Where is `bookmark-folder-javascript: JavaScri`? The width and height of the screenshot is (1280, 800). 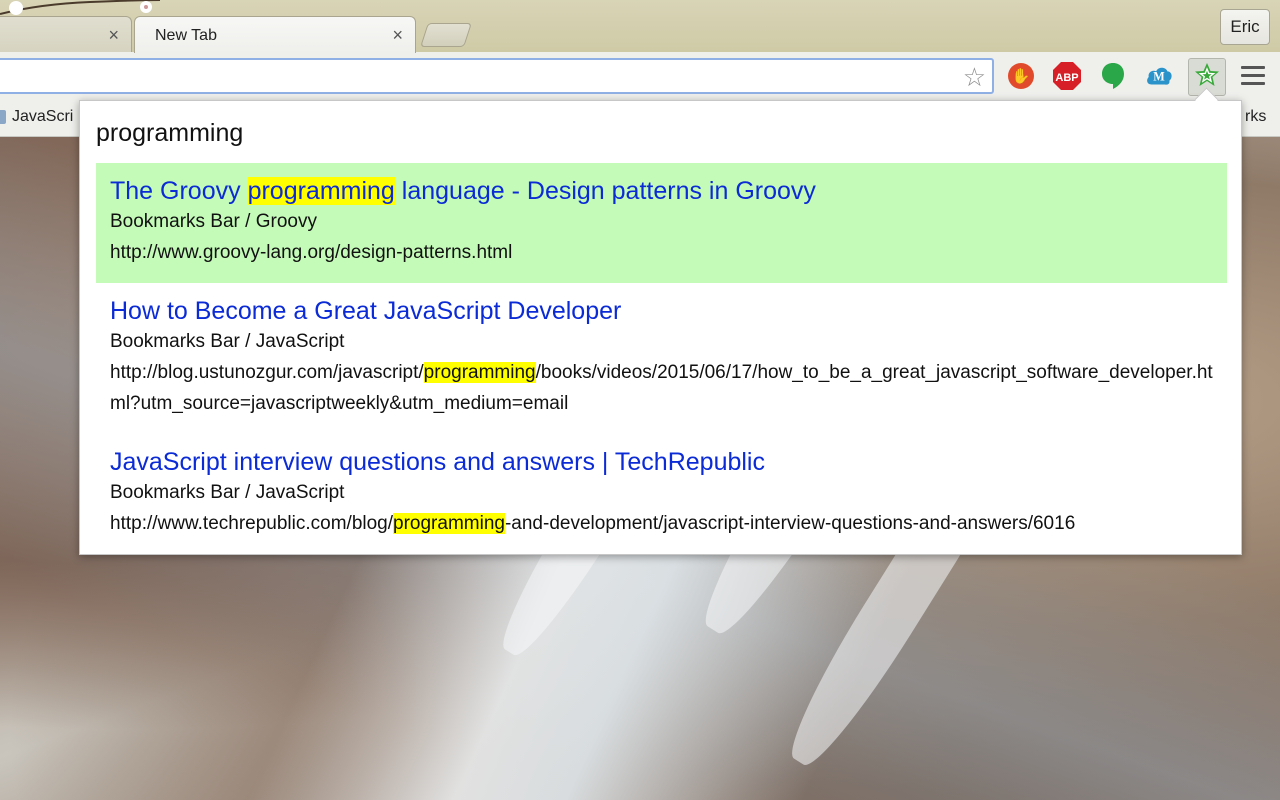 bookmark-folder-javascript: JavaScri is located at coordinates (42, 117).